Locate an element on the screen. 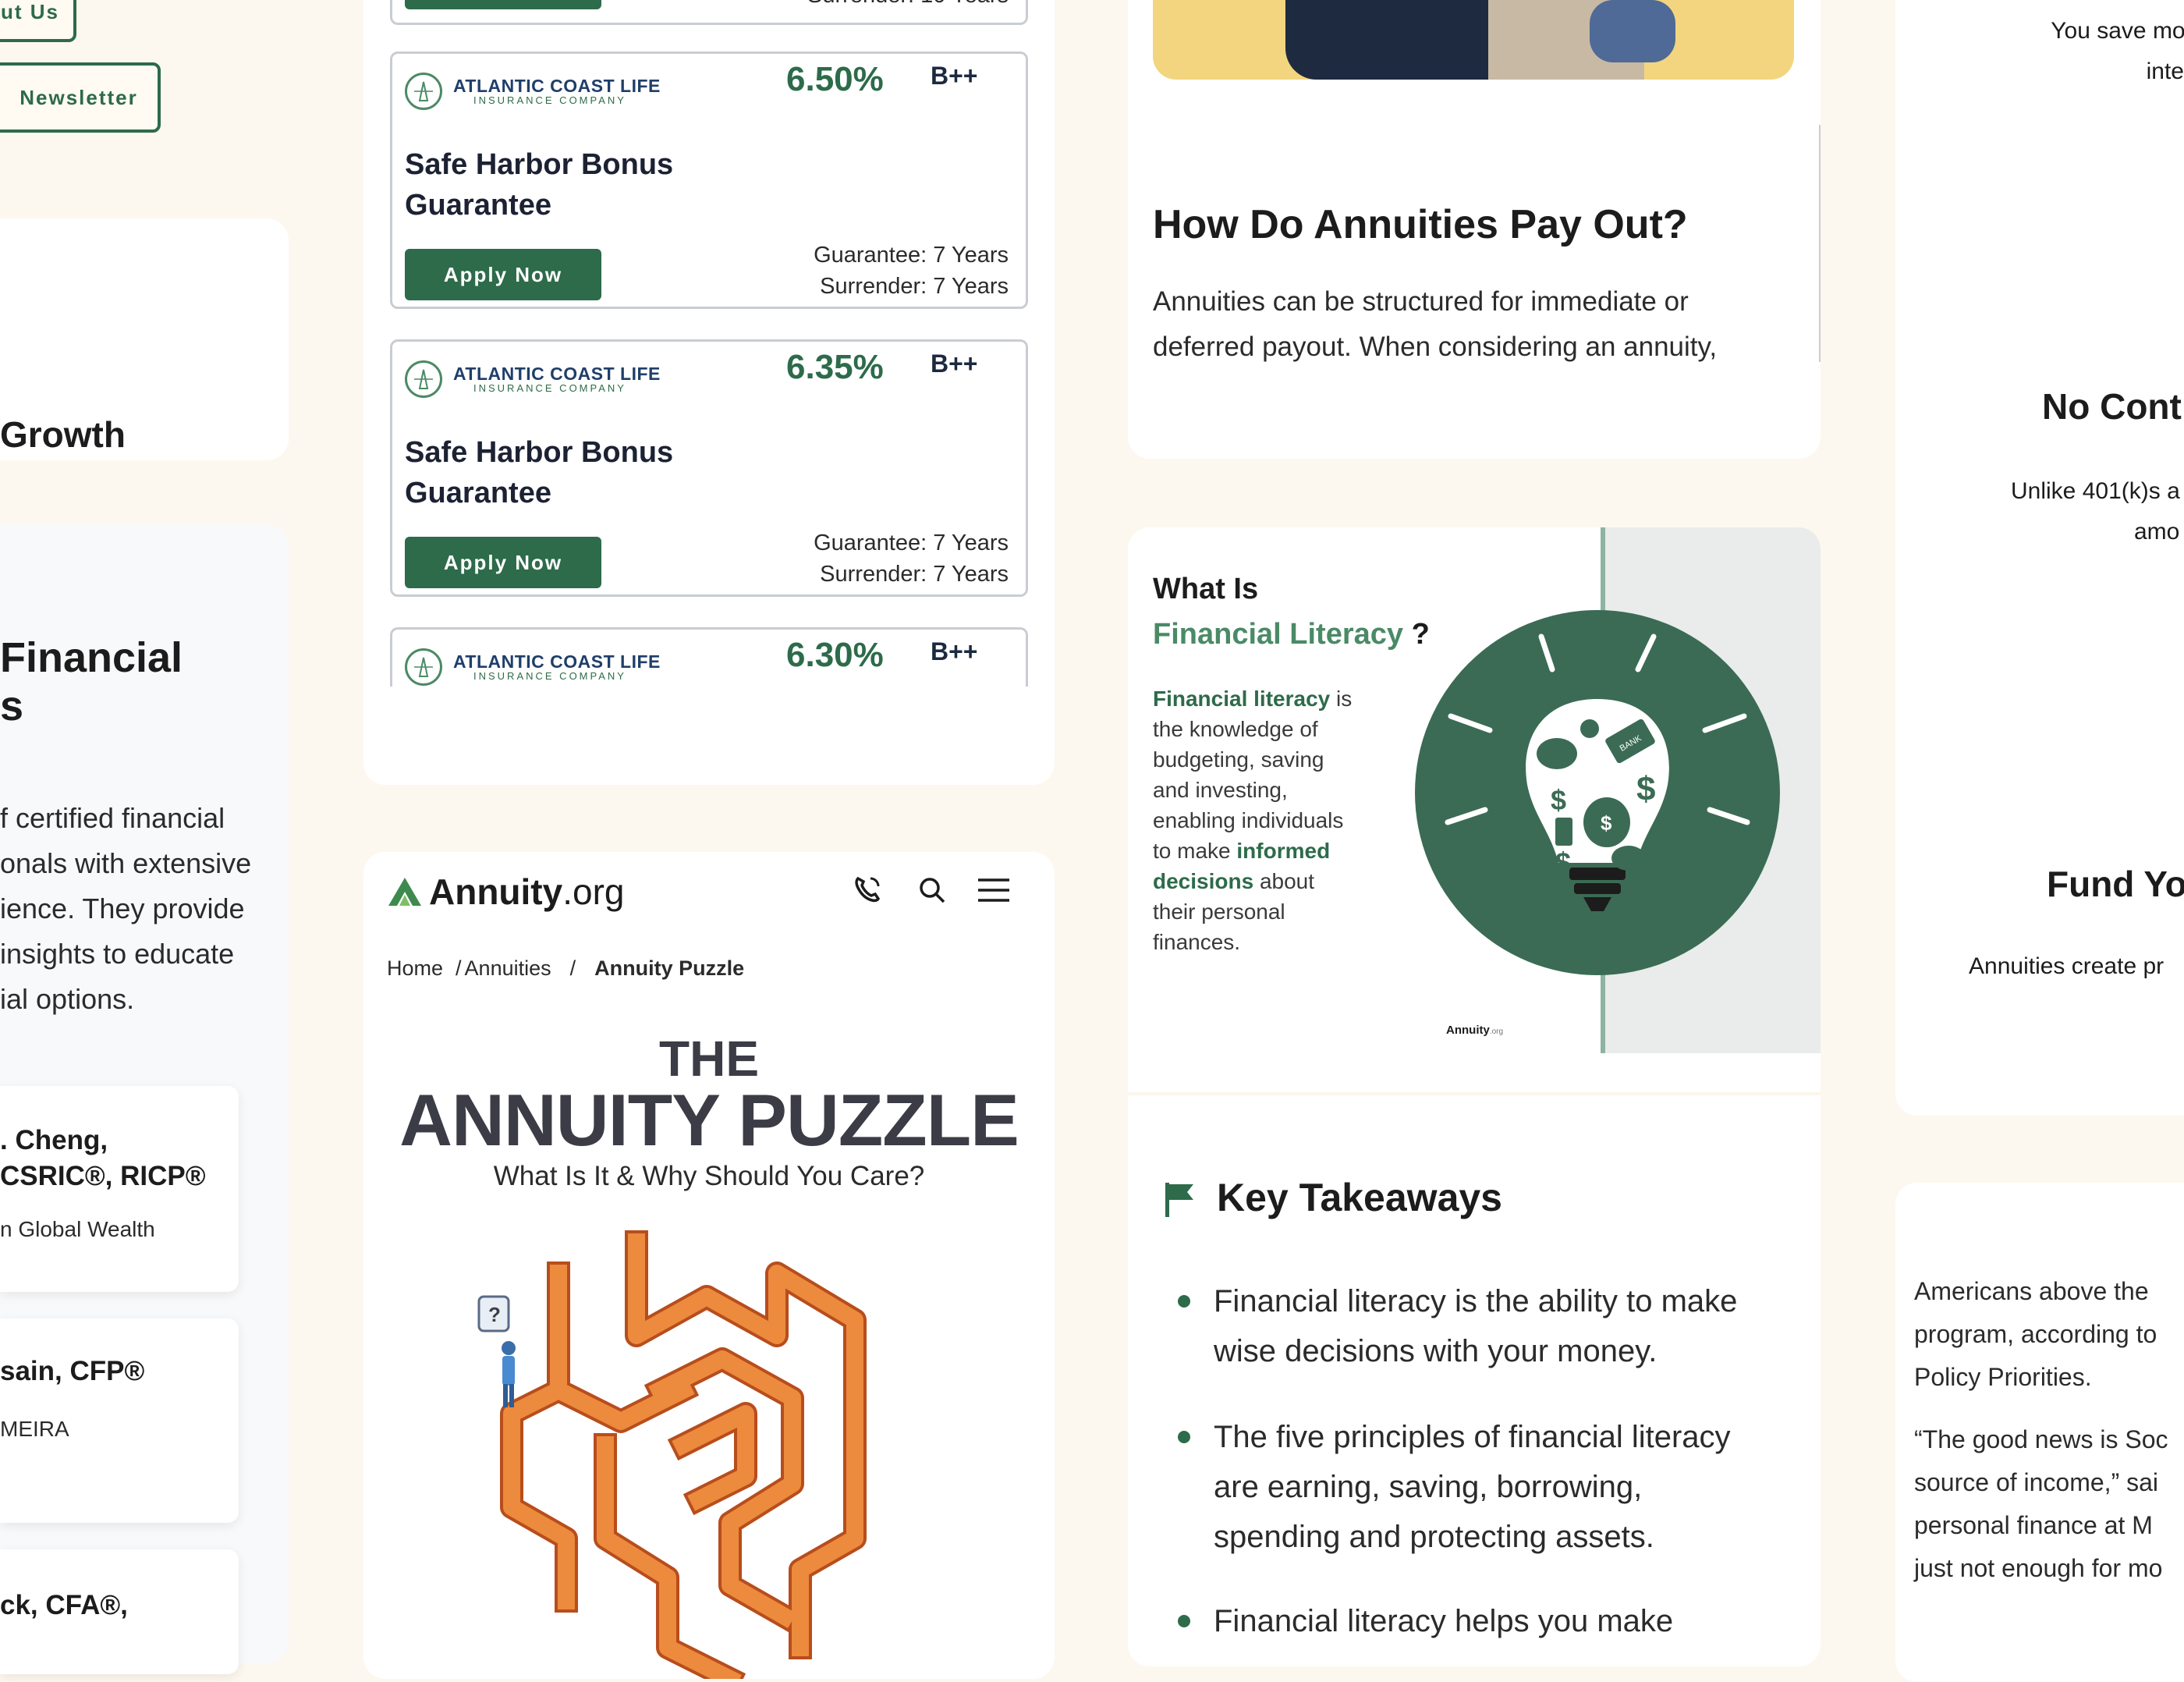  person-figure: ? is located at coordinates (496, 1351).